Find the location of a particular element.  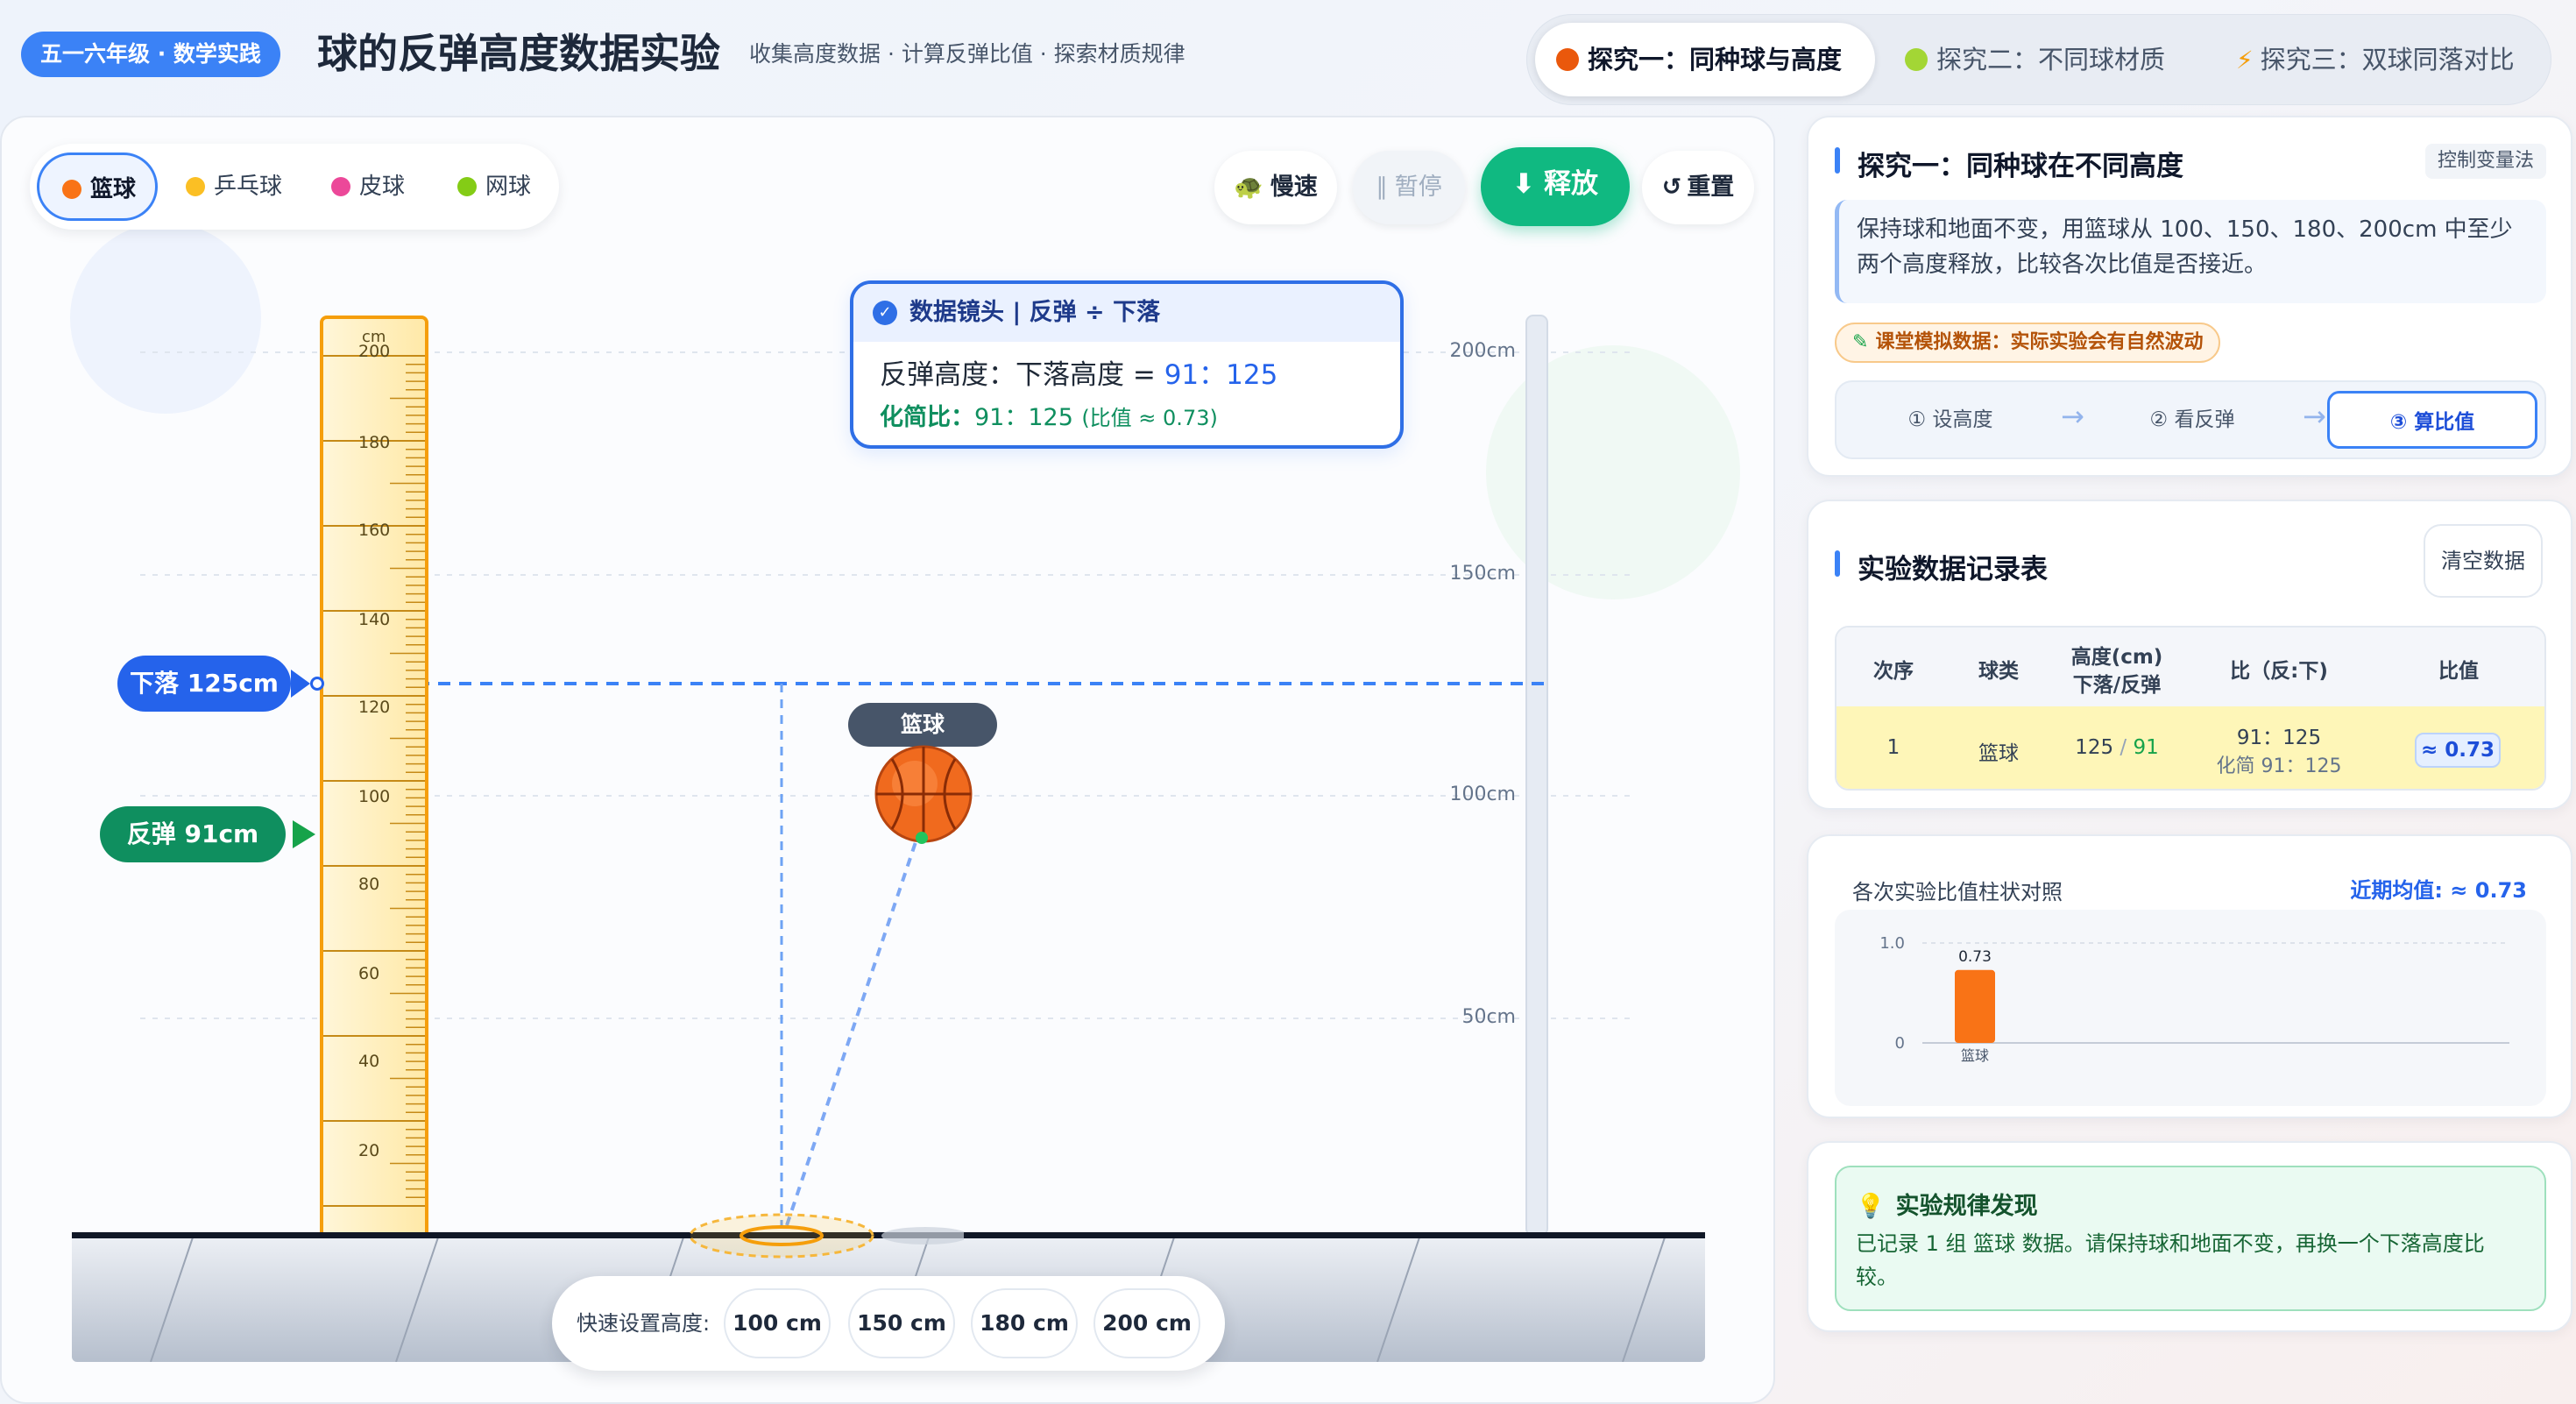

drop-height-marker: 下落 125cm is located at coordinates (204, 684).